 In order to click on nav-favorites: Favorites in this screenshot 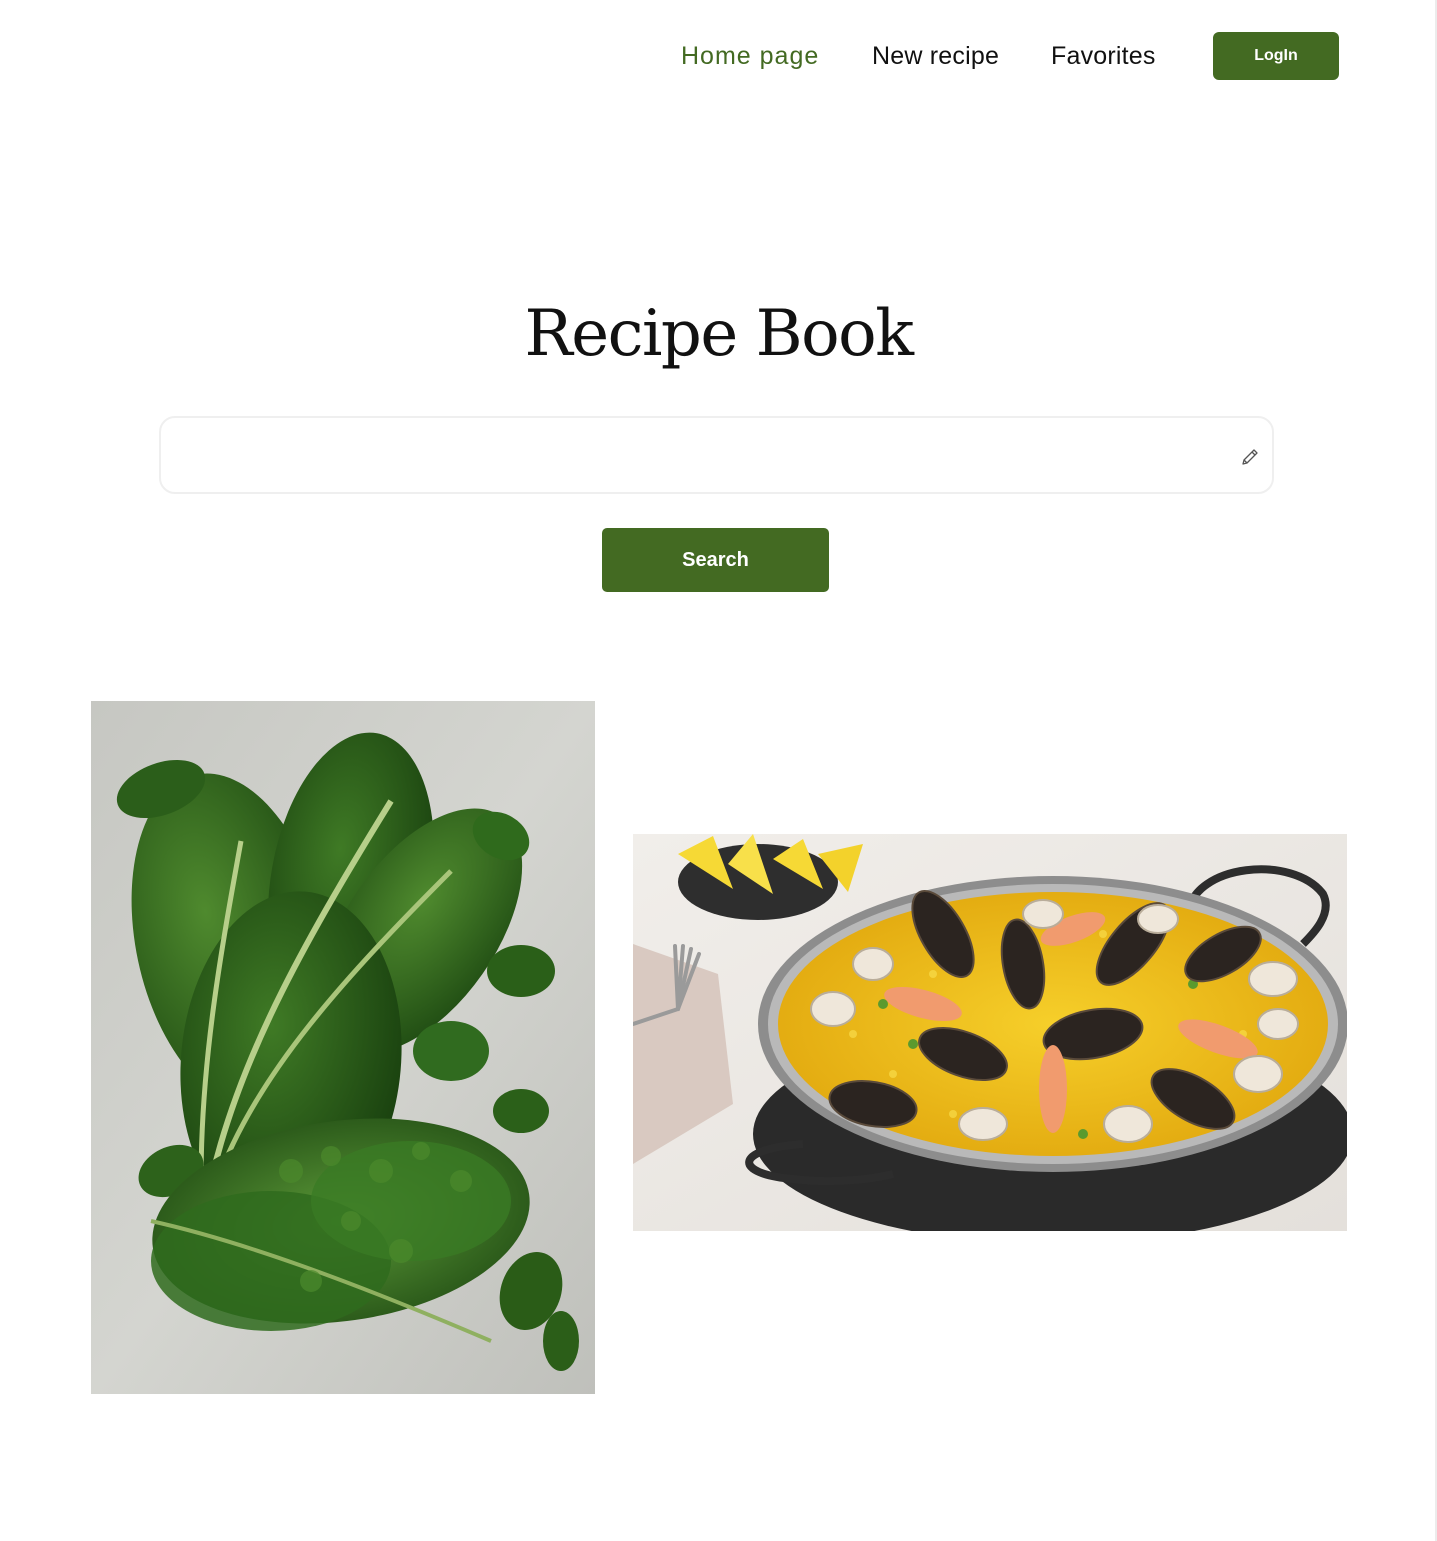, I will do `click(1103, 56)`.